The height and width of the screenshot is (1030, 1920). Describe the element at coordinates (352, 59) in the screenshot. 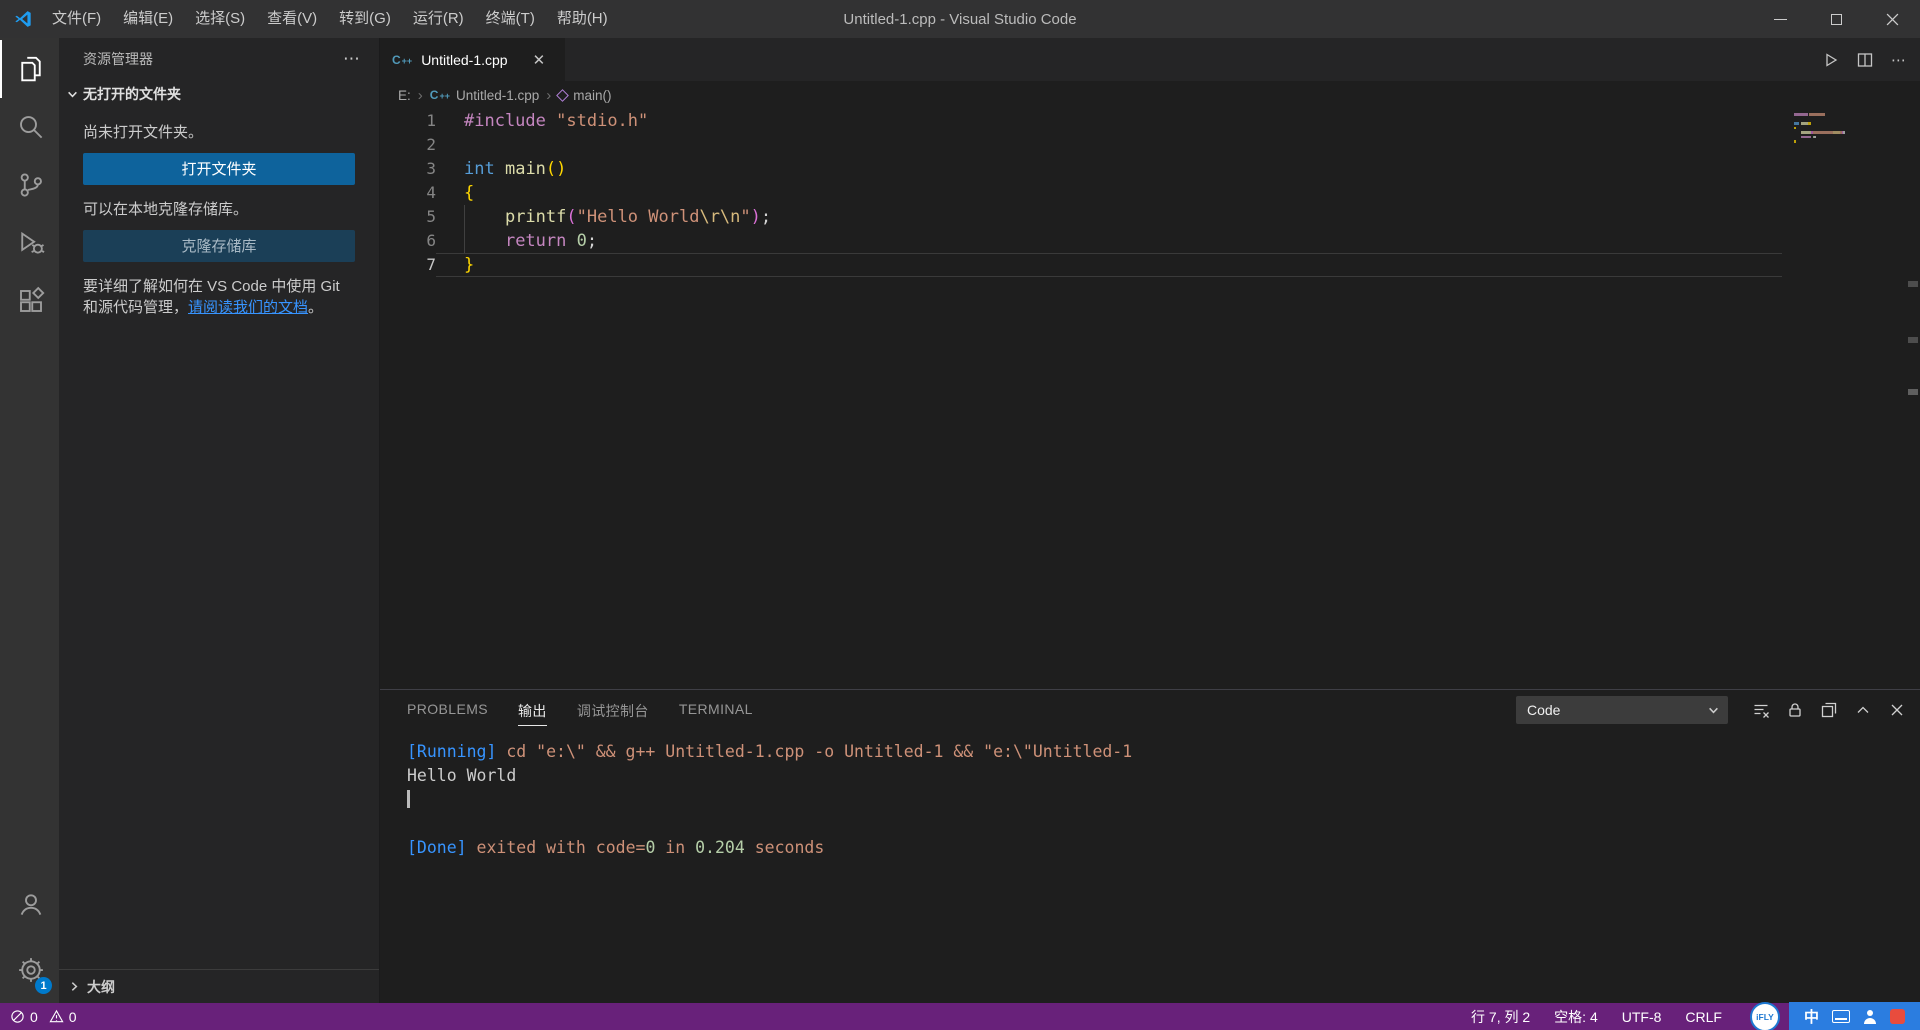

I see `more-actions-icon: ⋯` at that location.